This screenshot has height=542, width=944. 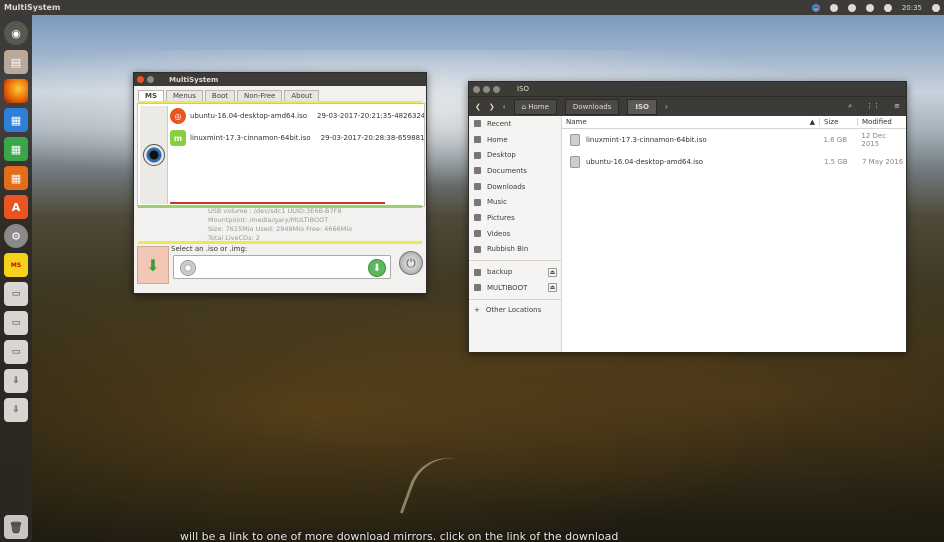 I want to click on toolbar-actions: ⌕ ⋮⋮ ≡, so click(x=874, y=106).